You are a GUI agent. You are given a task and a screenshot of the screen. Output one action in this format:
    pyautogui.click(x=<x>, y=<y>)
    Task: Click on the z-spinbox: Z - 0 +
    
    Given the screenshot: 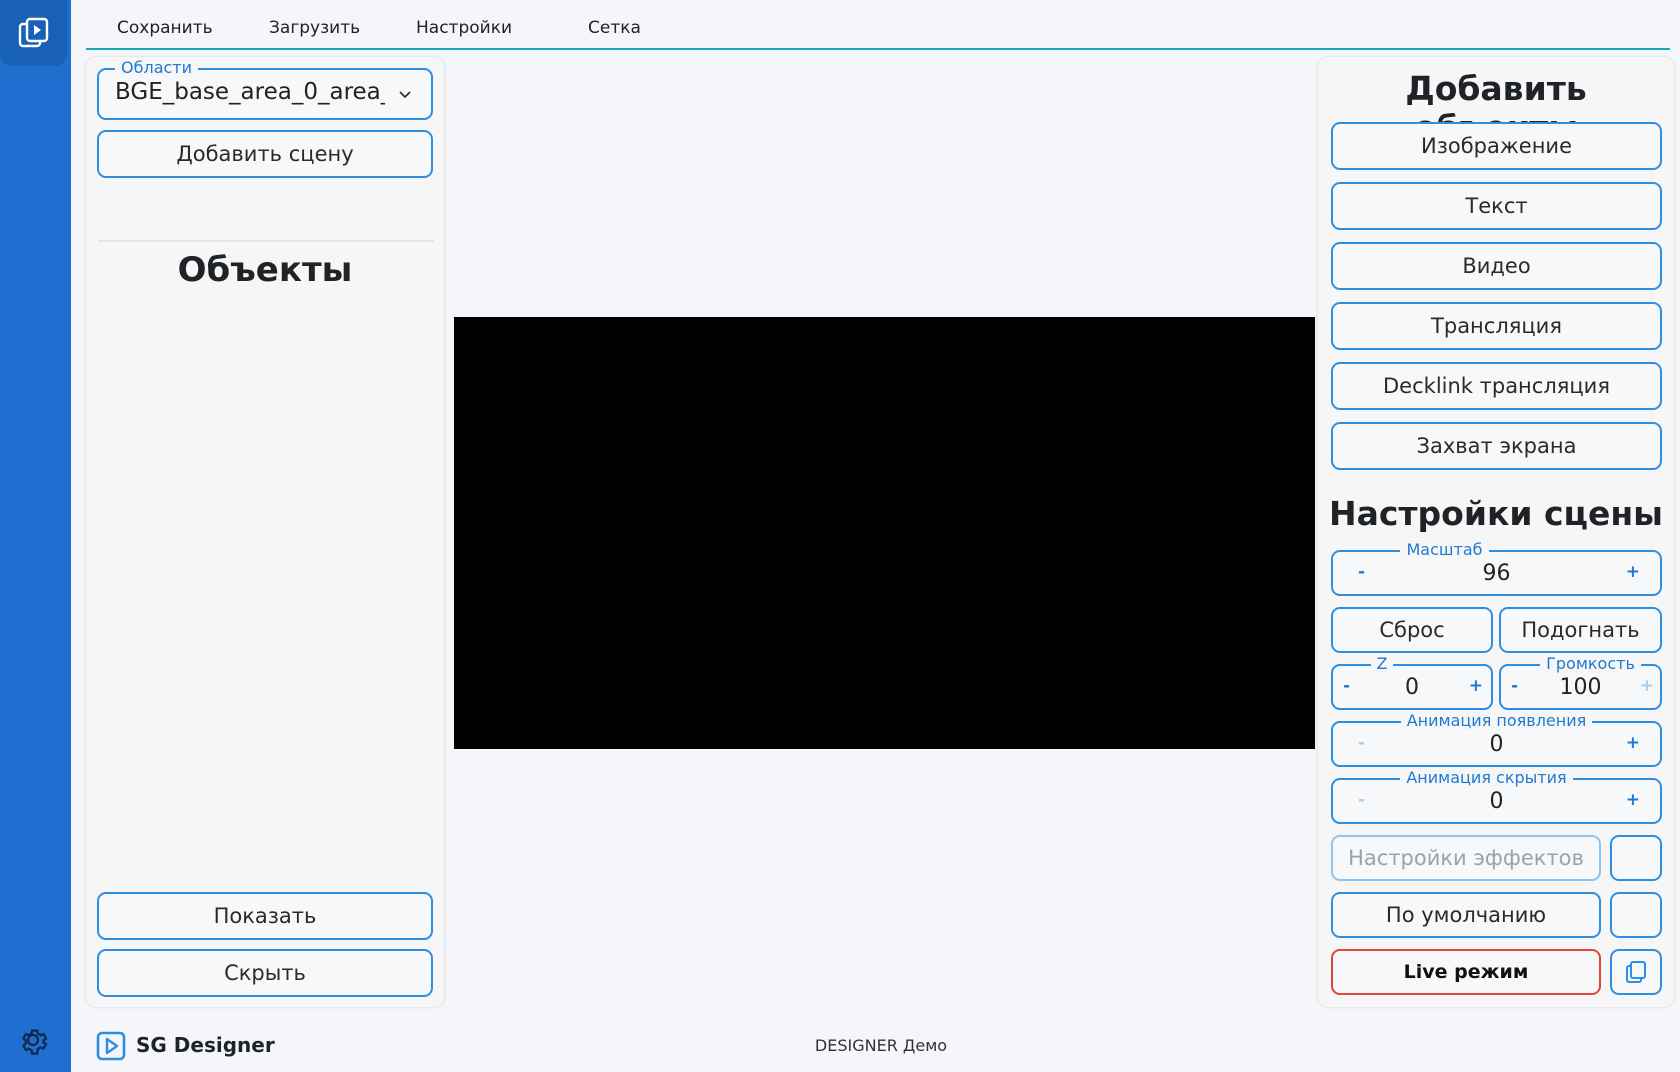 What is the action you would take?
    pyautogui.click(x=1412, y=682)
    